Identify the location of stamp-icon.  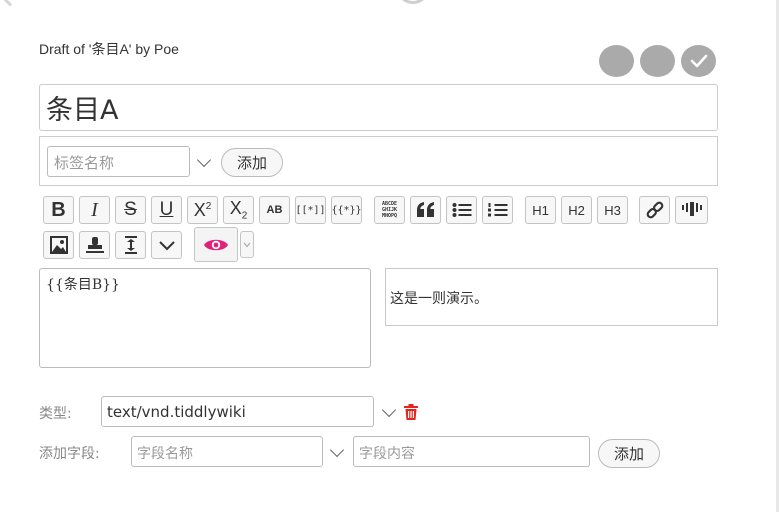
(94, 245).